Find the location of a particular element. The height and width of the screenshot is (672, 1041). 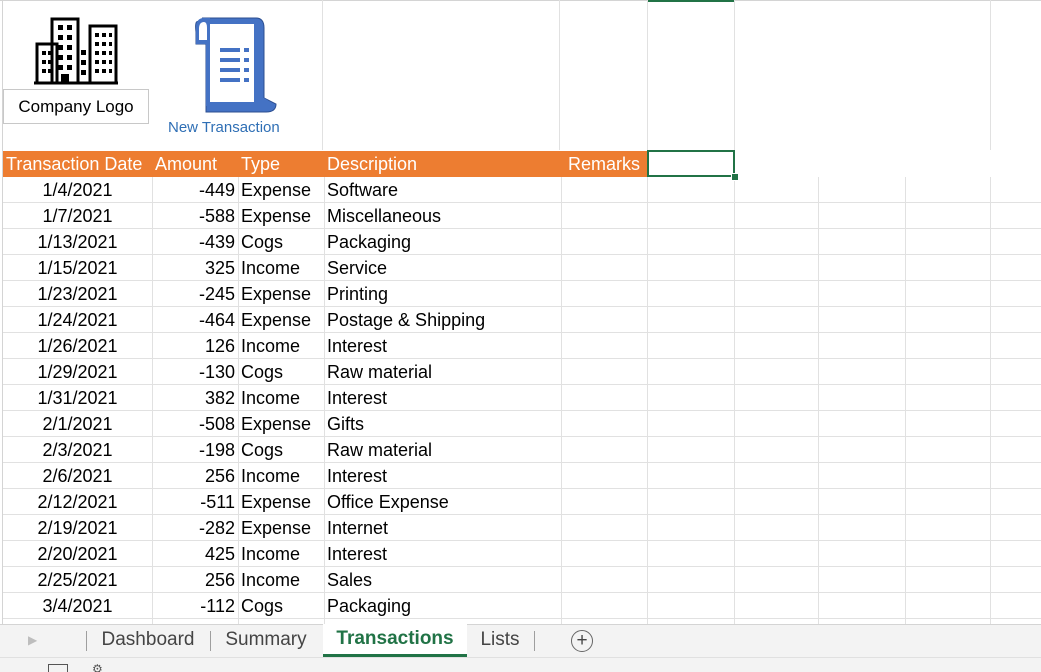

cell-description: Packaging is located at coordinates (442, 606).